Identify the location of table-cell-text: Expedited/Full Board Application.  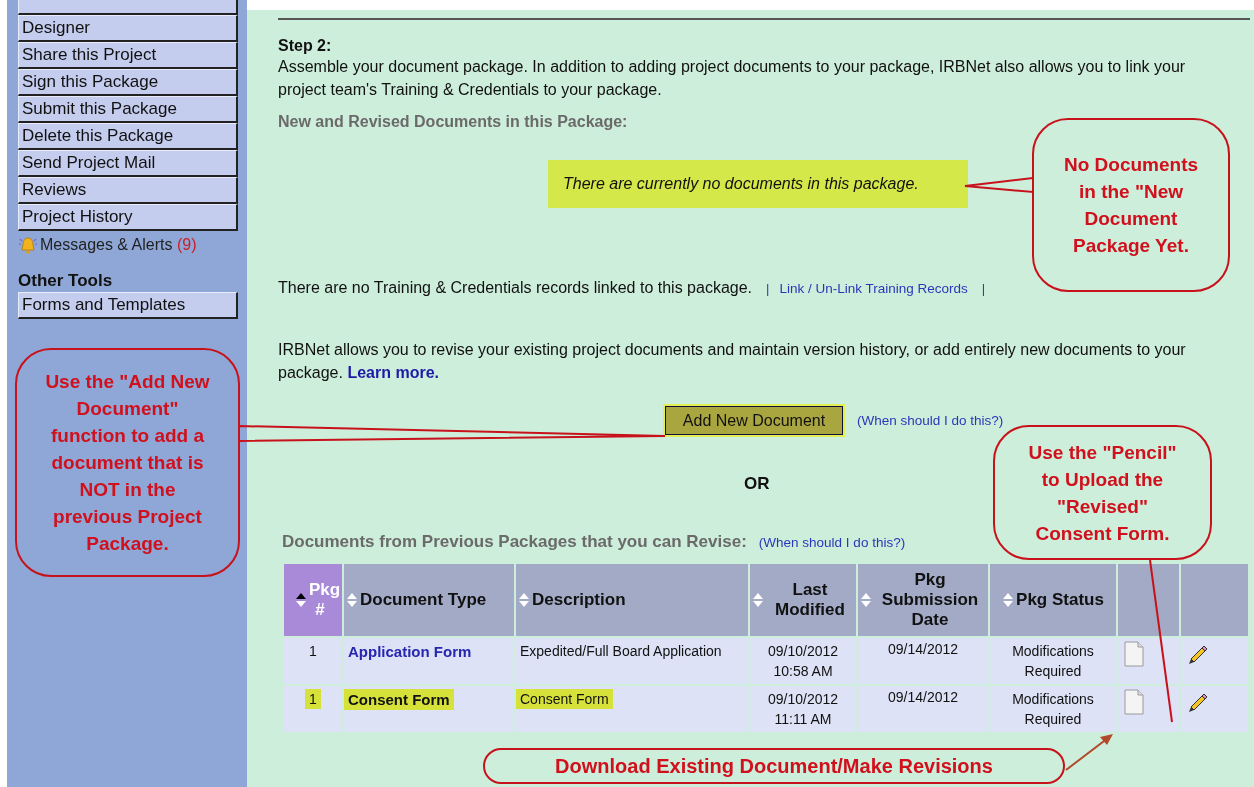
(621, 651).